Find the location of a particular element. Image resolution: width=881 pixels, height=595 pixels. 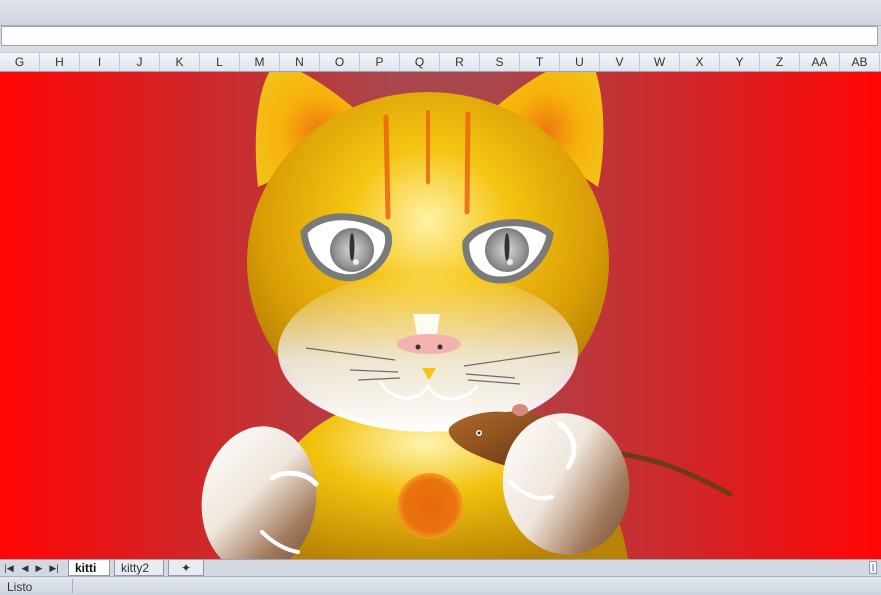

sheet-tab-kitty2: kitty2 is located at coordinates (139, 568).